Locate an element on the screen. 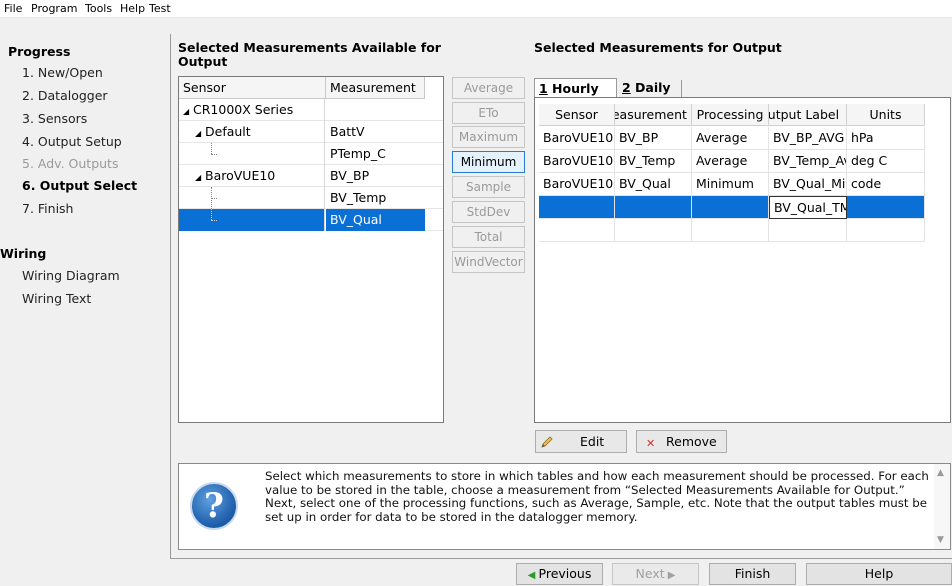 This screenshot has width=952, height=586. cell-measurement: BV_Qual is located at coordinates (653, 184).